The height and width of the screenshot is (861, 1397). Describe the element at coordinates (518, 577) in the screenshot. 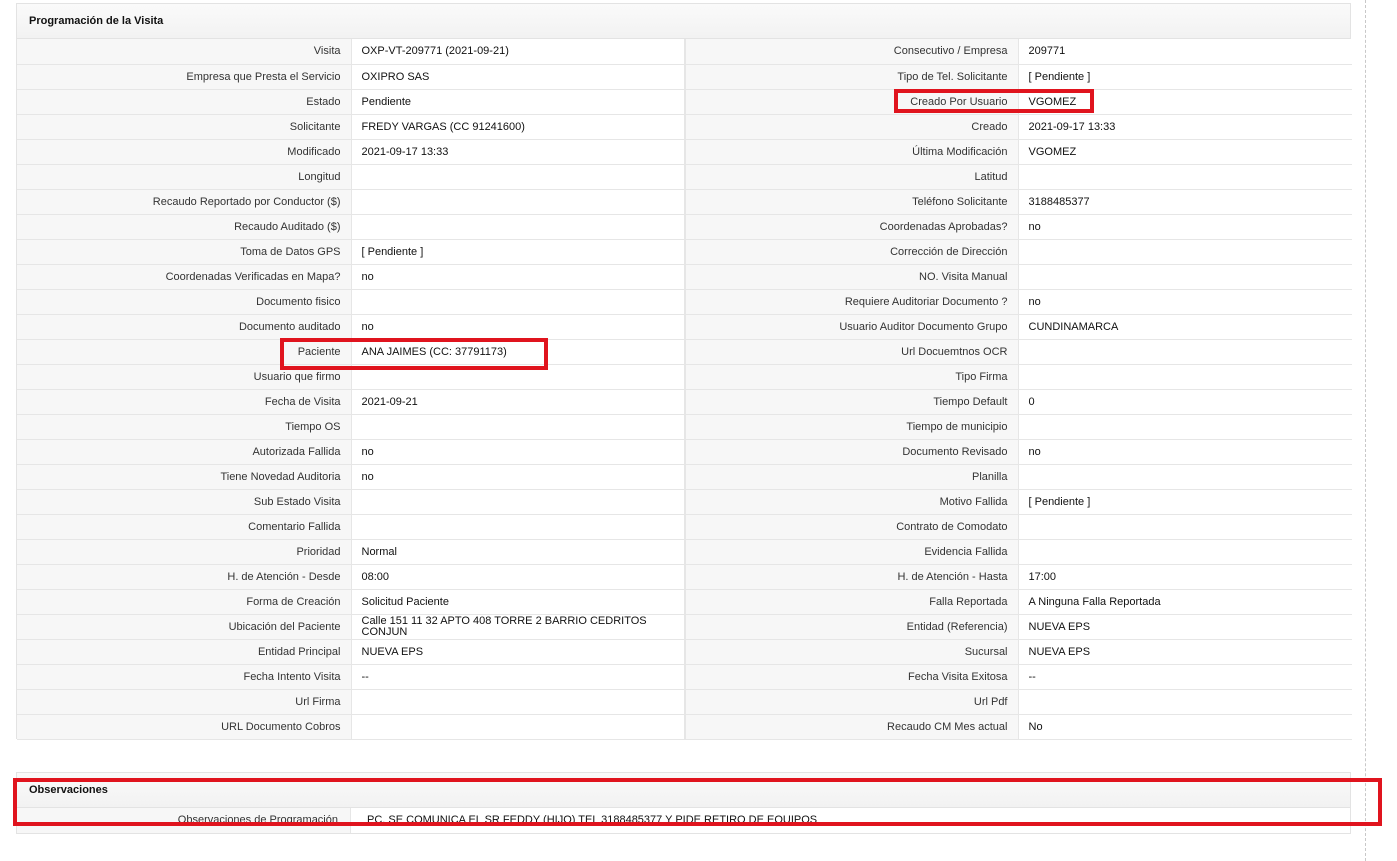

I see `field-value: 08:00` at that location.